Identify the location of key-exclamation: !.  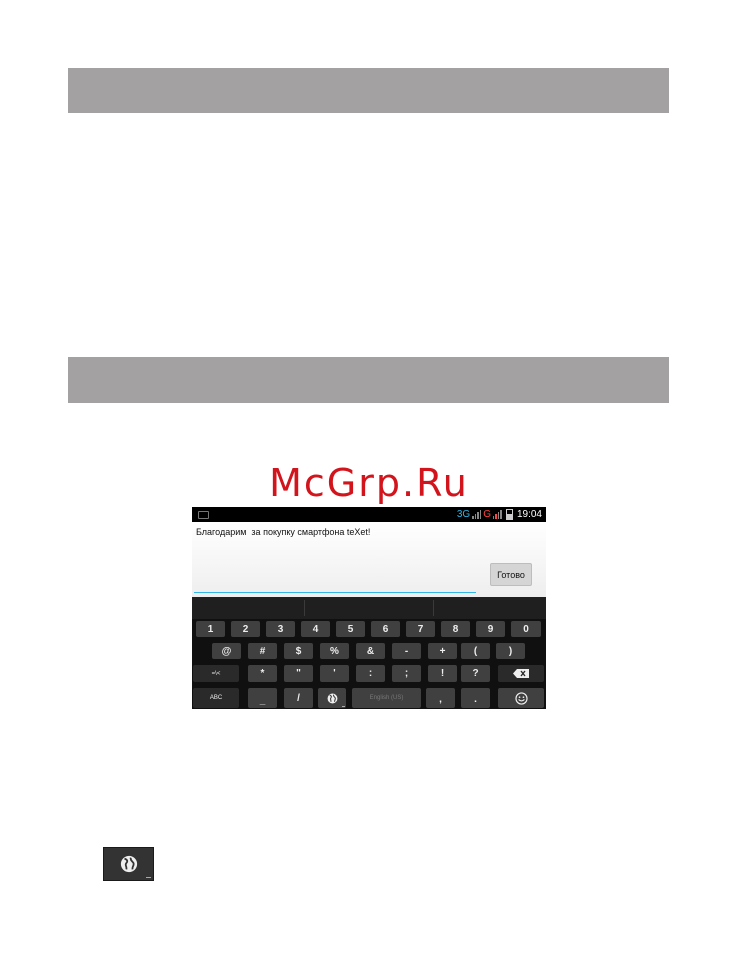
(442, 673).